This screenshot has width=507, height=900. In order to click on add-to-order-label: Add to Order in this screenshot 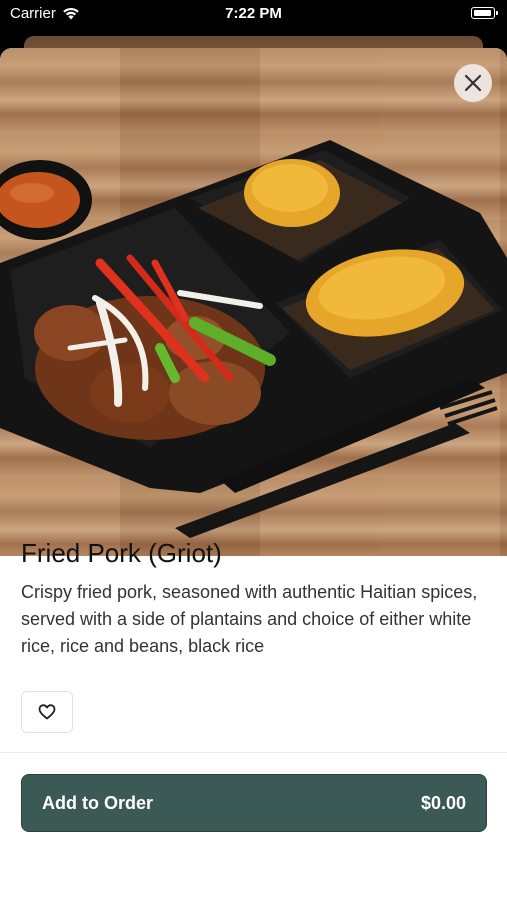, I will do `click(97, 802)`.